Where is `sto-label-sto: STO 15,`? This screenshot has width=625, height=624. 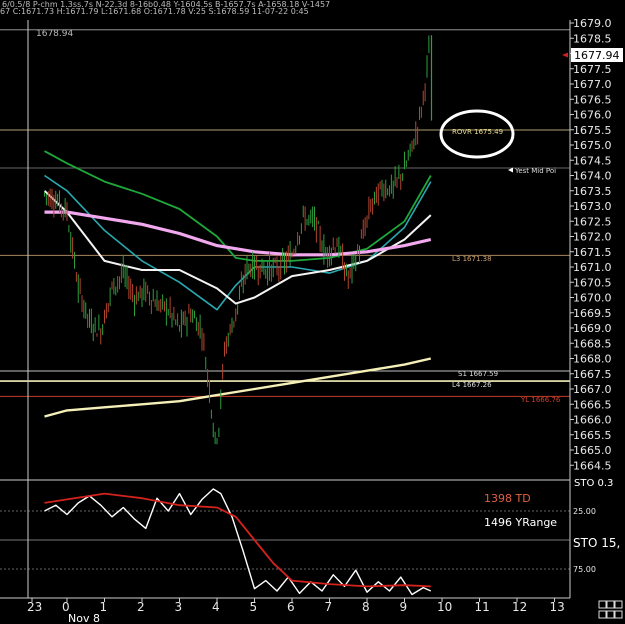
sto-label-sto: STO 15, is located at coordinates (596, 543).